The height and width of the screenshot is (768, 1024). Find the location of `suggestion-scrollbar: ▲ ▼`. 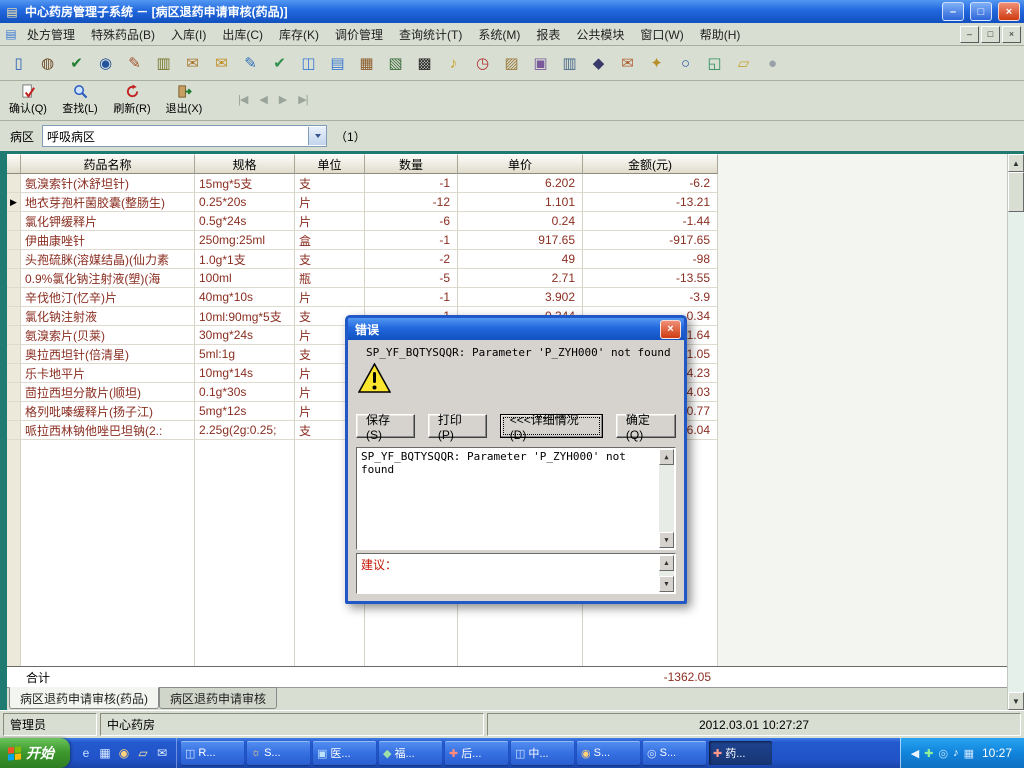

suggestion-scrollbar: ▲ ▼ is located at coordinates (666, 573).